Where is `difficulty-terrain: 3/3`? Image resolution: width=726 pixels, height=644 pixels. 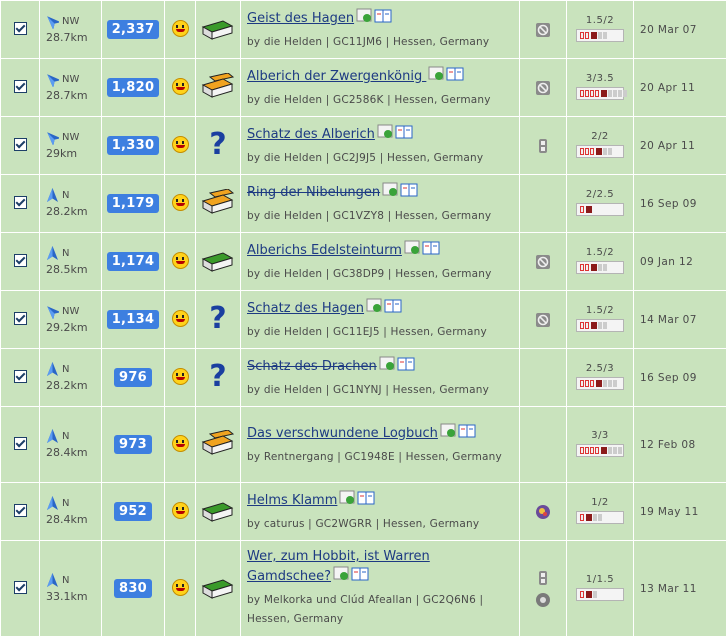 difficulty-terrain: 3/3 is located at coordinates (600, 435).